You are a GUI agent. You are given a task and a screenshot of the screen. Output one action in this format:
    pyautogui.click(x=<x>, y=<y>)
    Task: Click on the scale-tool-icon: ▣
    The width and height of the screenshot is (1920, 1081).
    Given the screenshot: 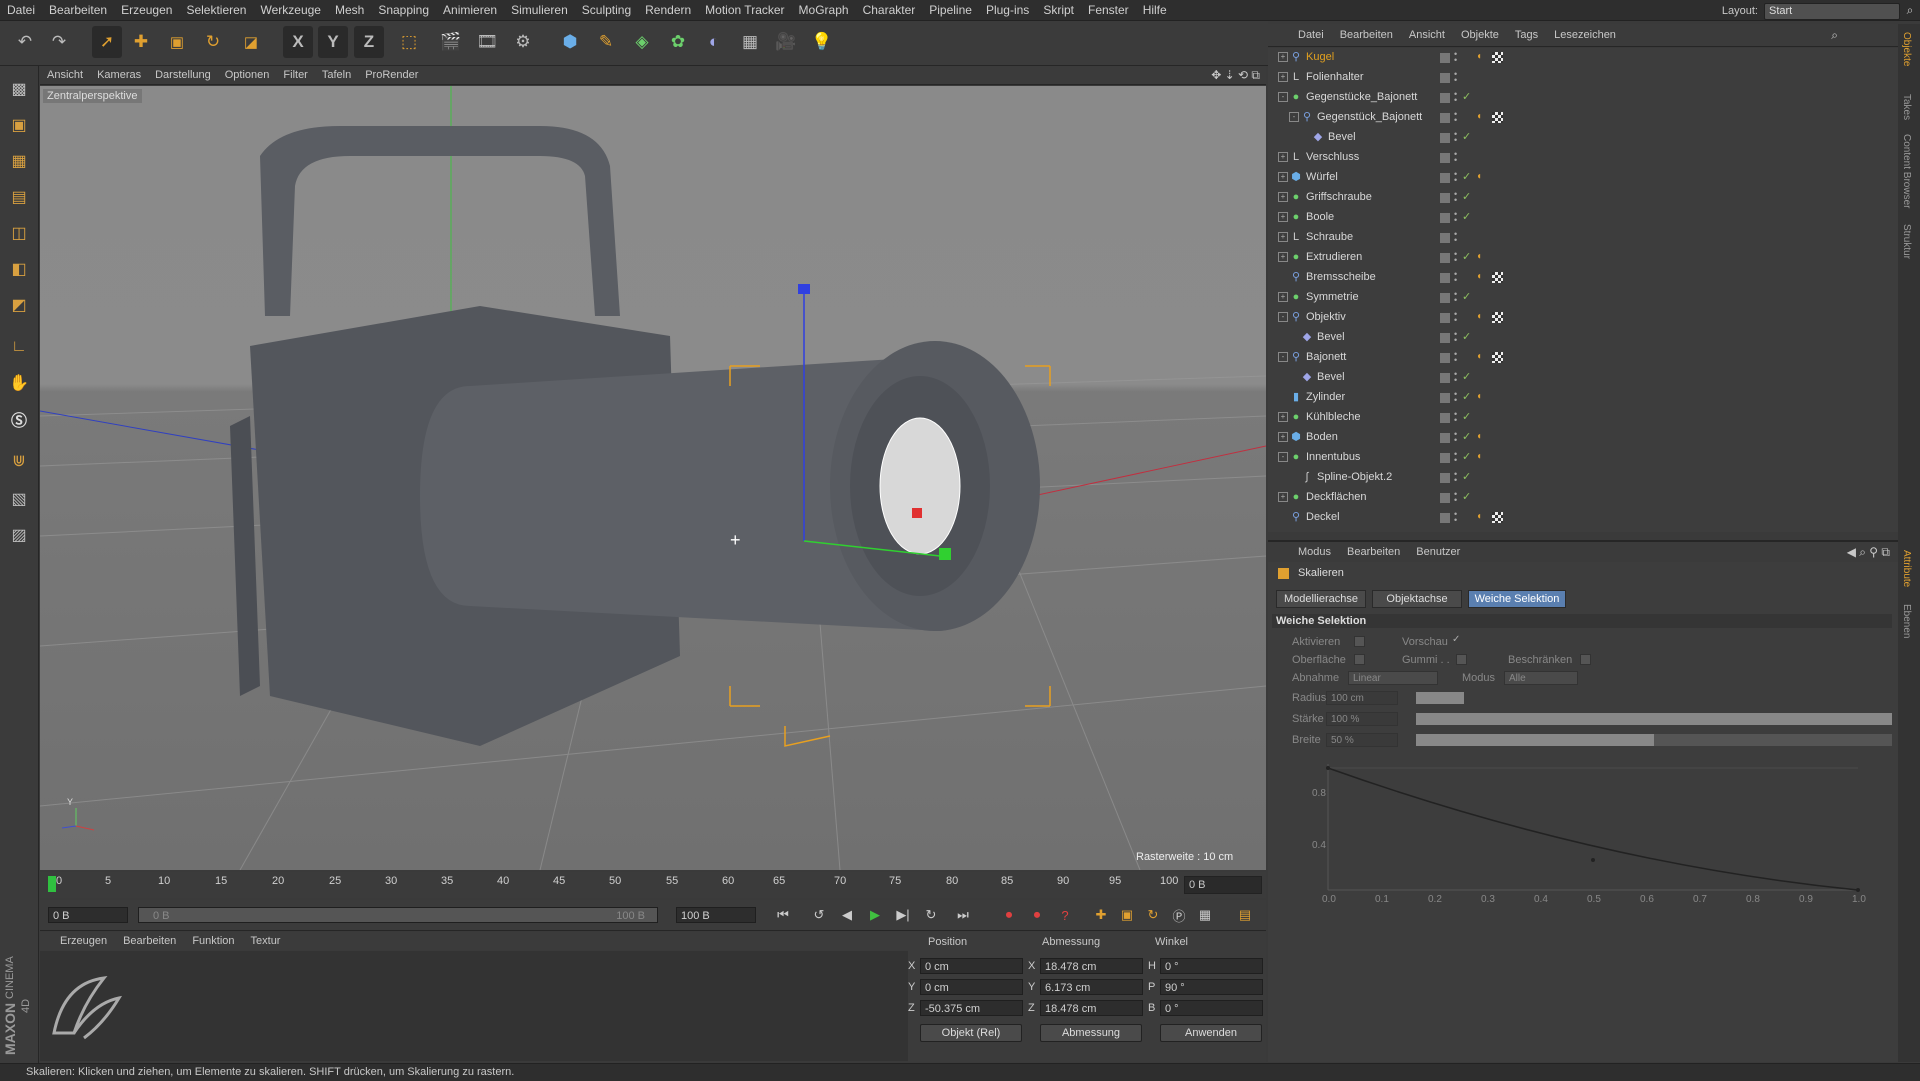 What is the action you would take?
    pyautogui.click(x=177, y=42)
    